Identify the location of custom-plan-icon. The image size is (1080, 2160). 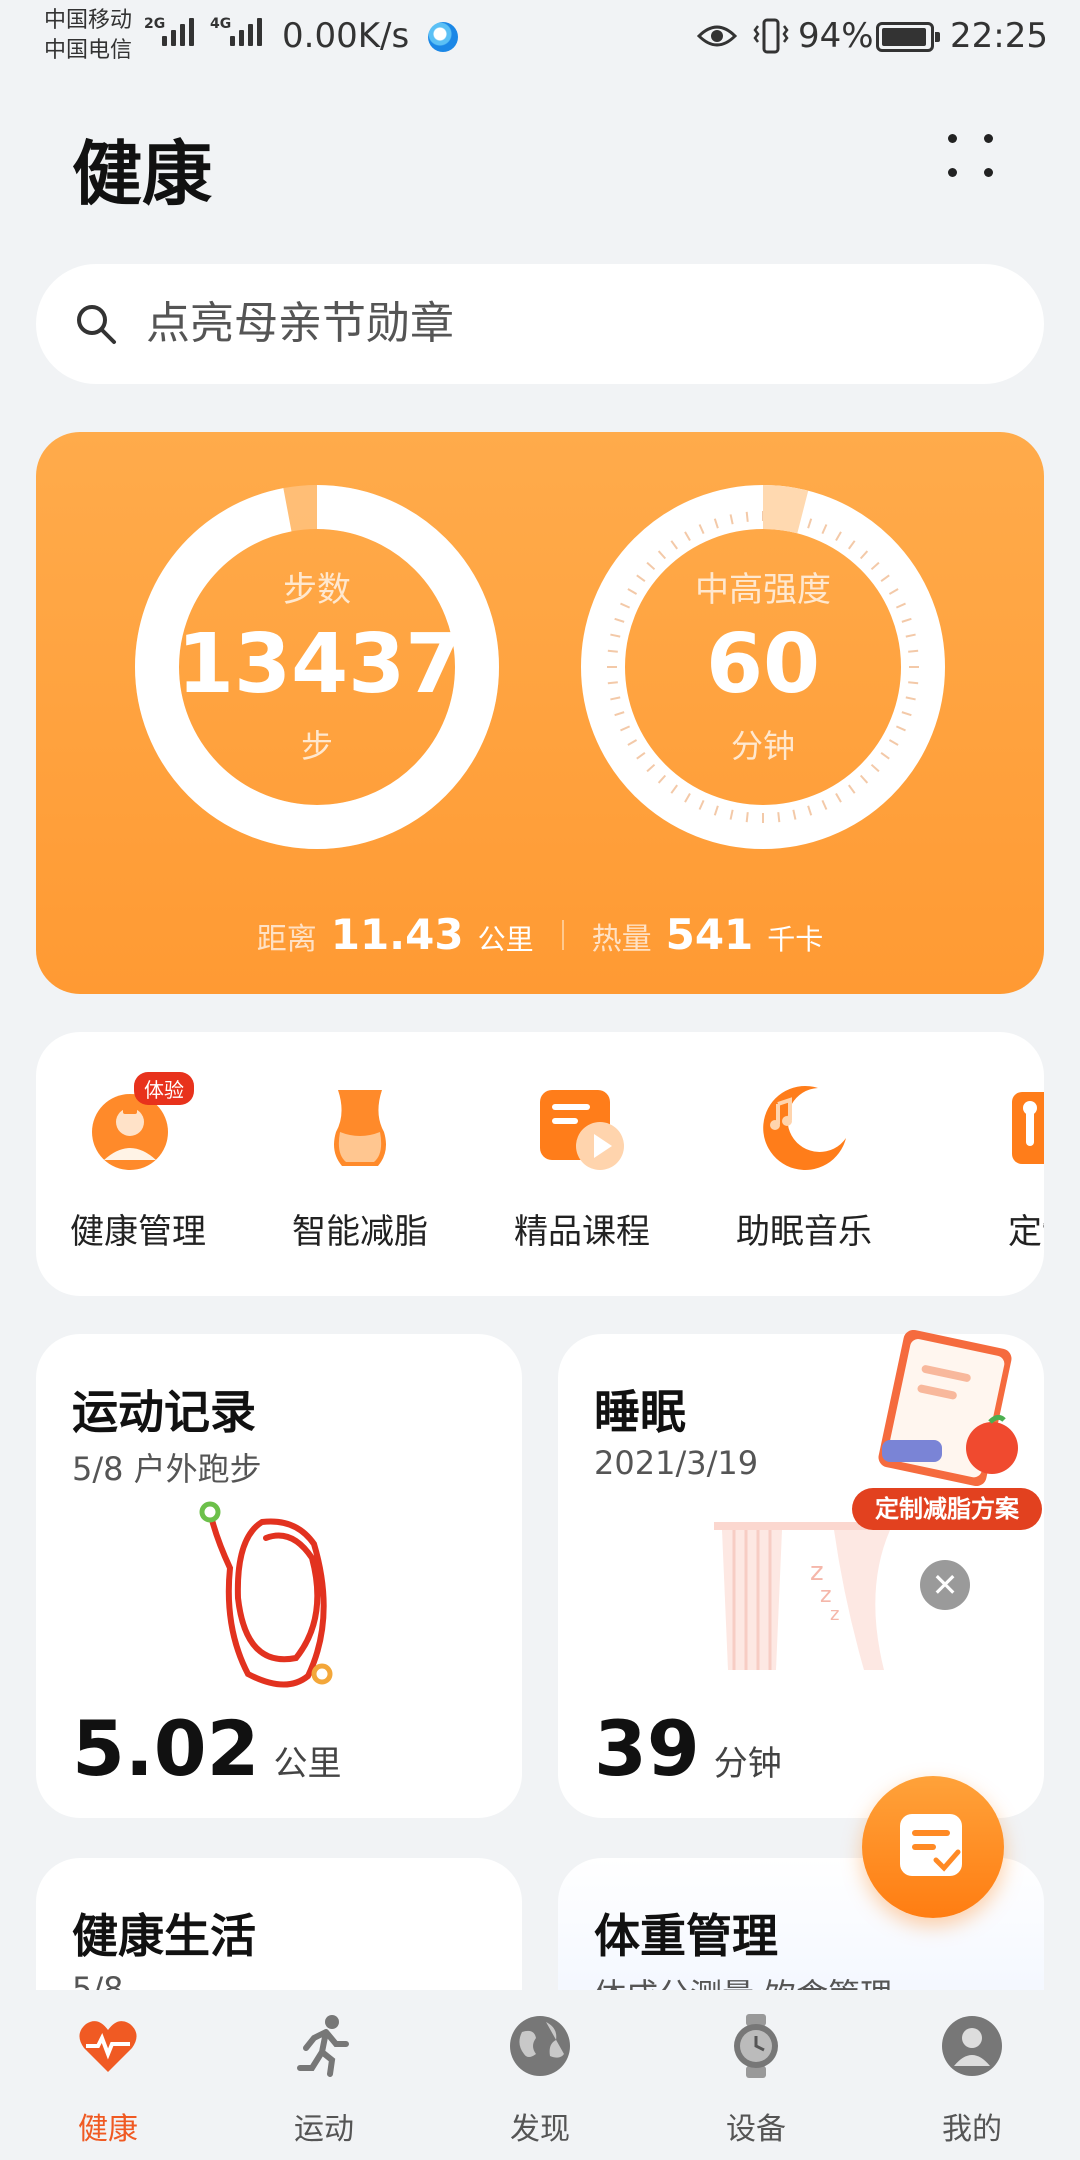
(1025, 1128).